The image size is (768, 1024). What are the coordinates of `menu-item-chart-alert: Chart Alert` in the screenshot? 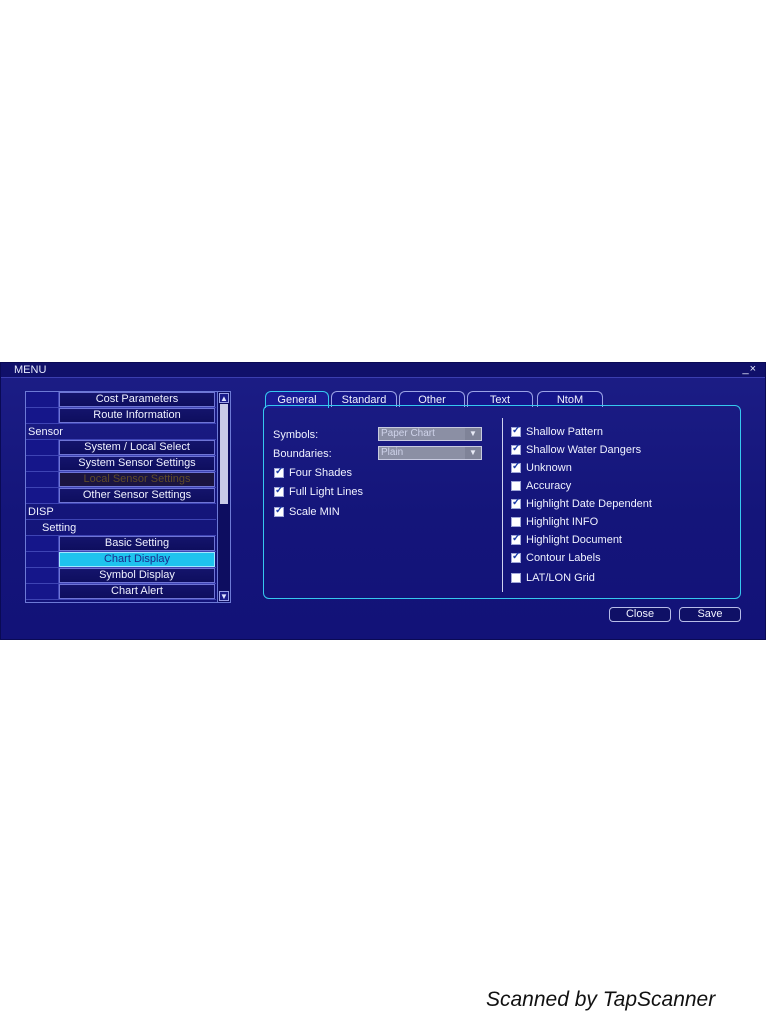 It's located at (137, 591).